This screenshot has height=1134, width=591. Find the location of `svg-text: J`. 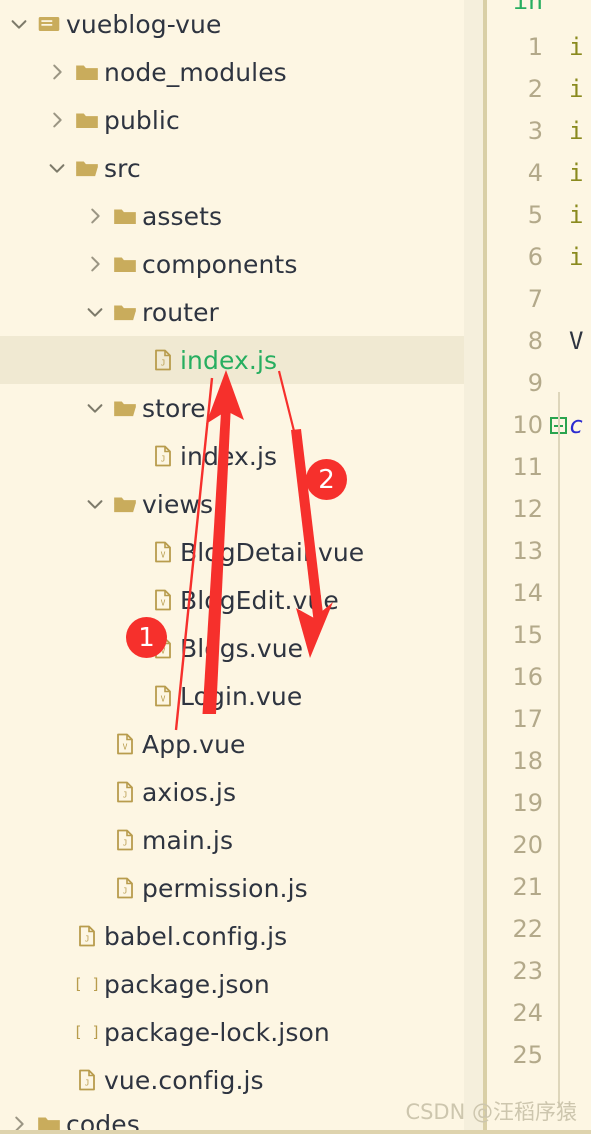

svg-text: J is located at coordinates (87, 1083).